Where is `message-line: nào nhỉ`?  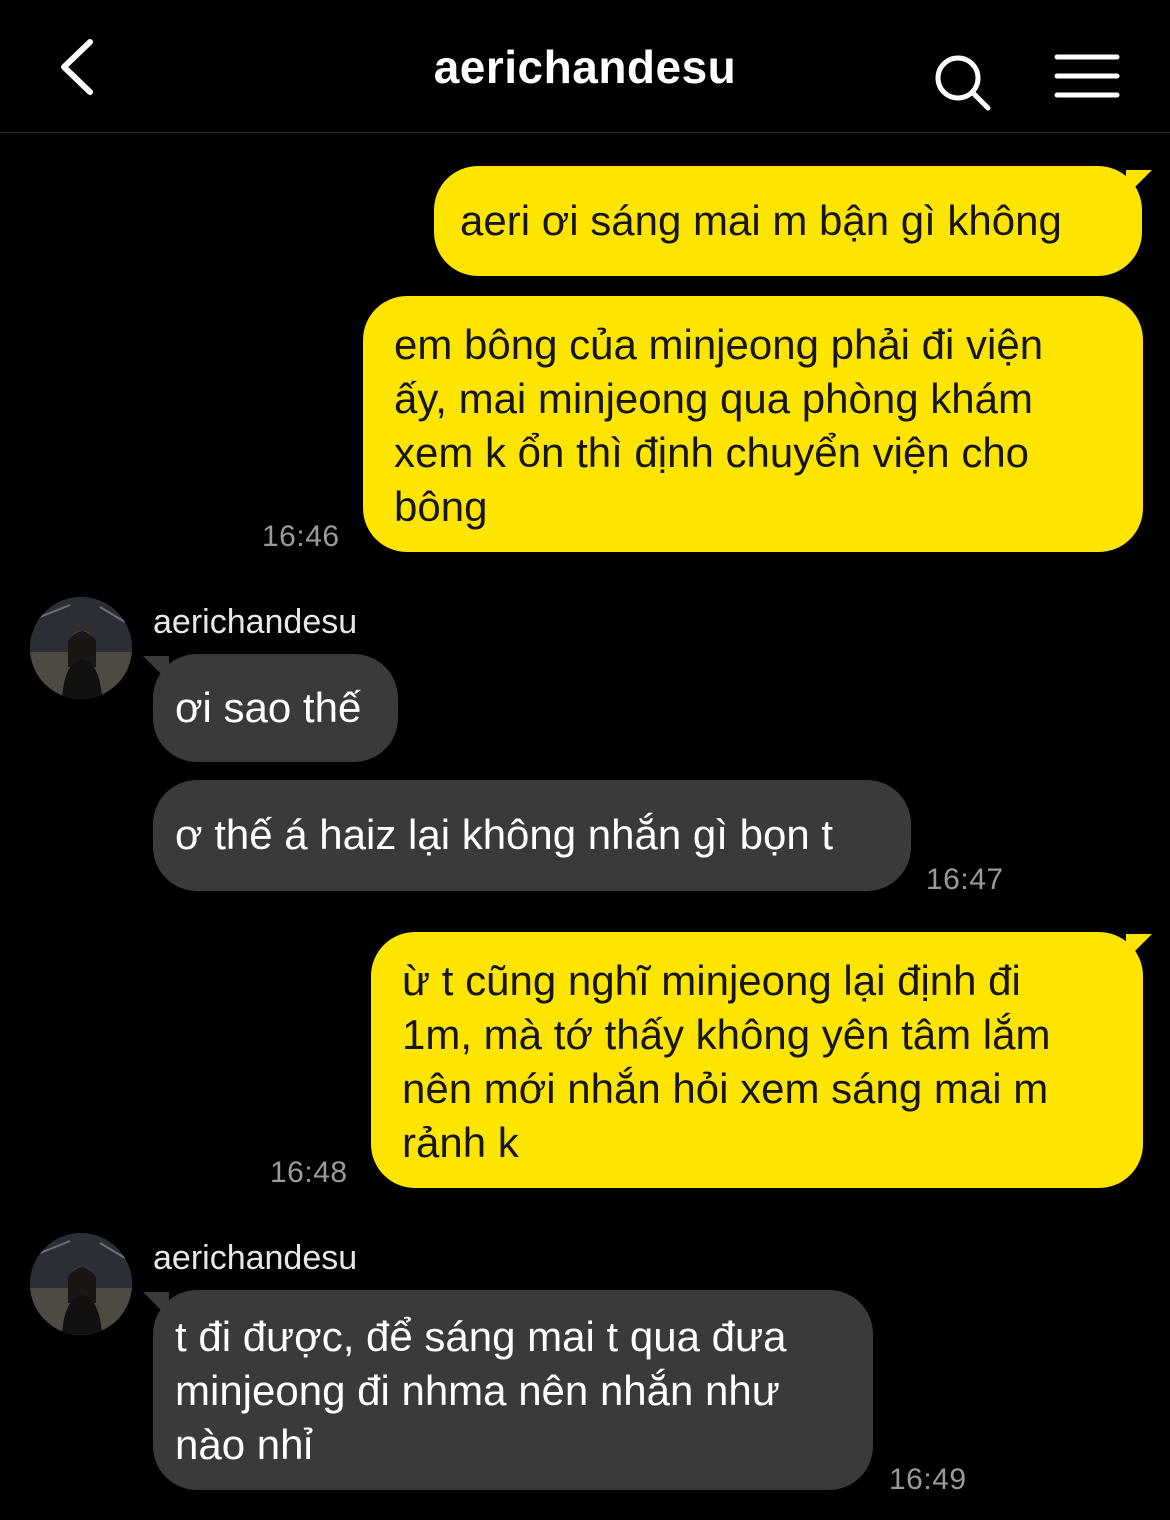 message-line: nào nhỉ is located at coordinates (244, 1444).